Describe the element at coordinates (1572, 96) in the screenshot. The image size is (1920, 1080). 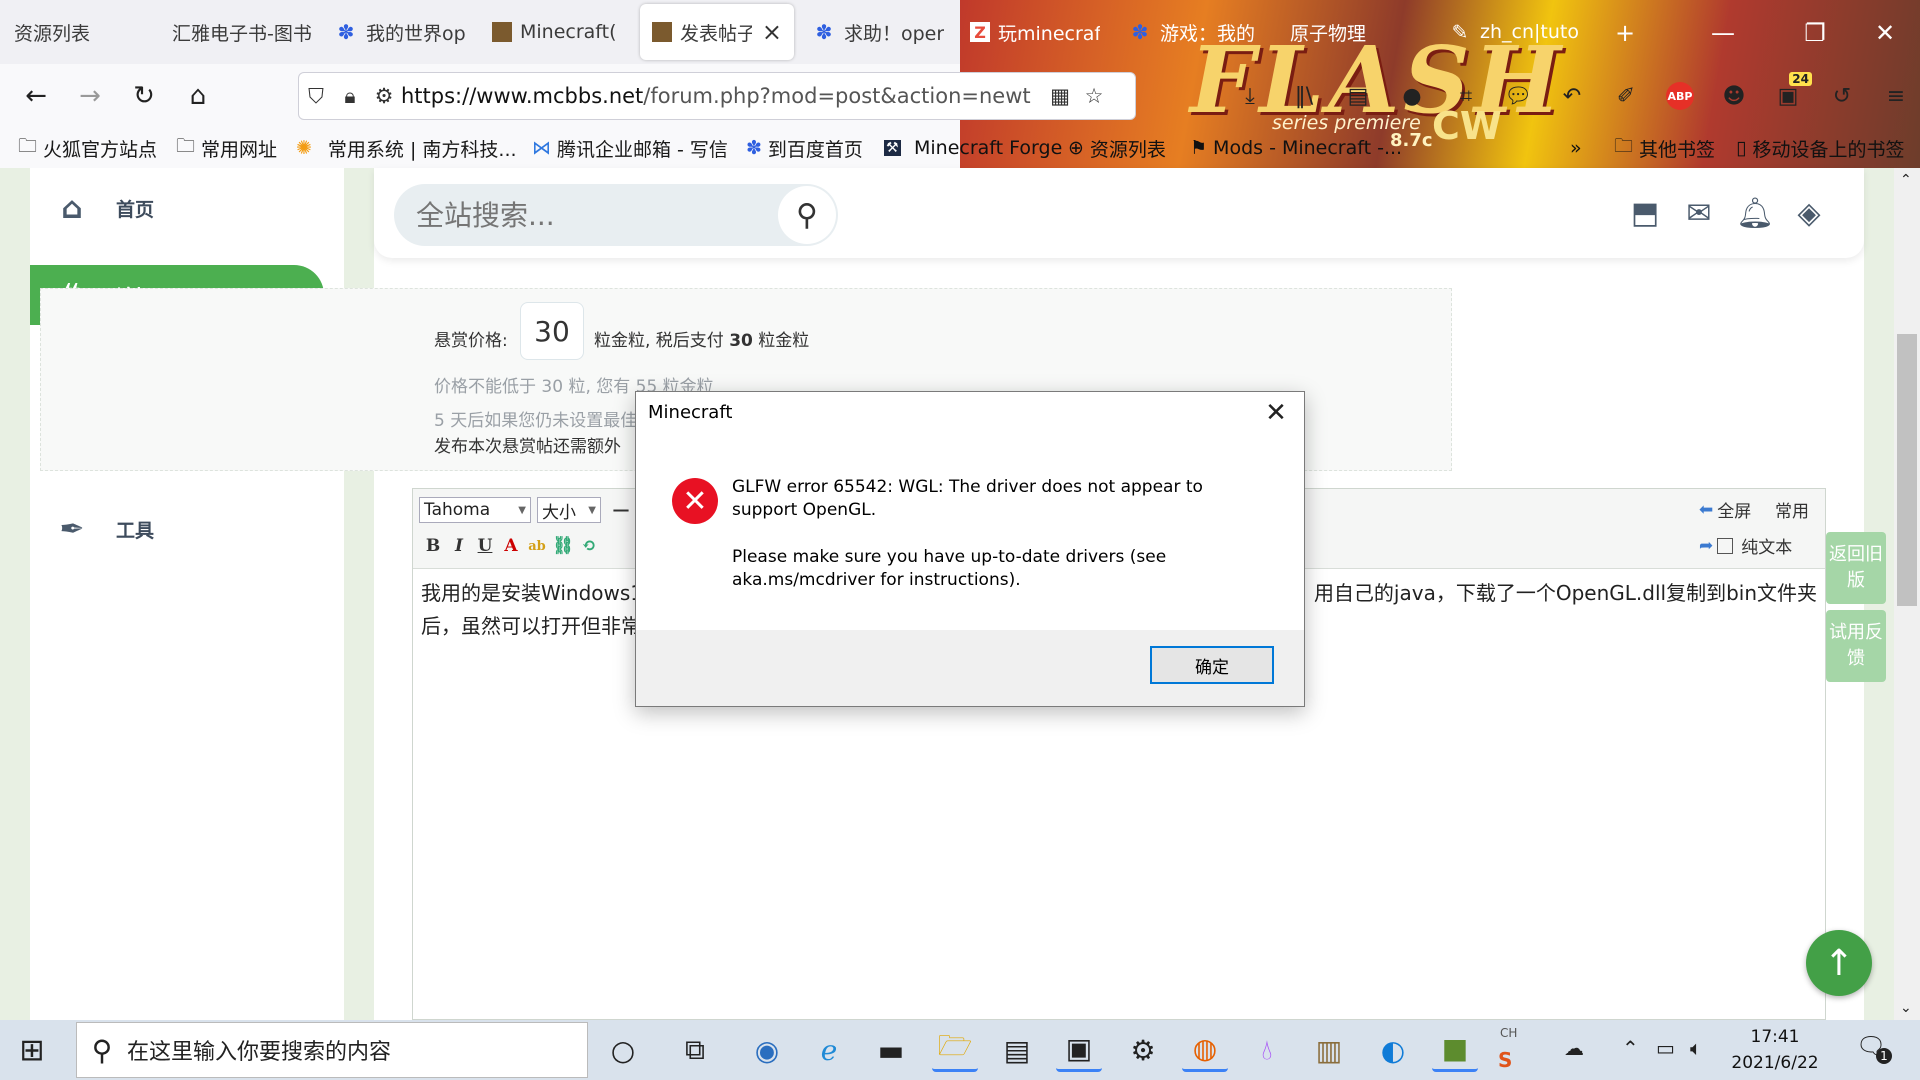
I see `undo-icon: ↶` at that location.